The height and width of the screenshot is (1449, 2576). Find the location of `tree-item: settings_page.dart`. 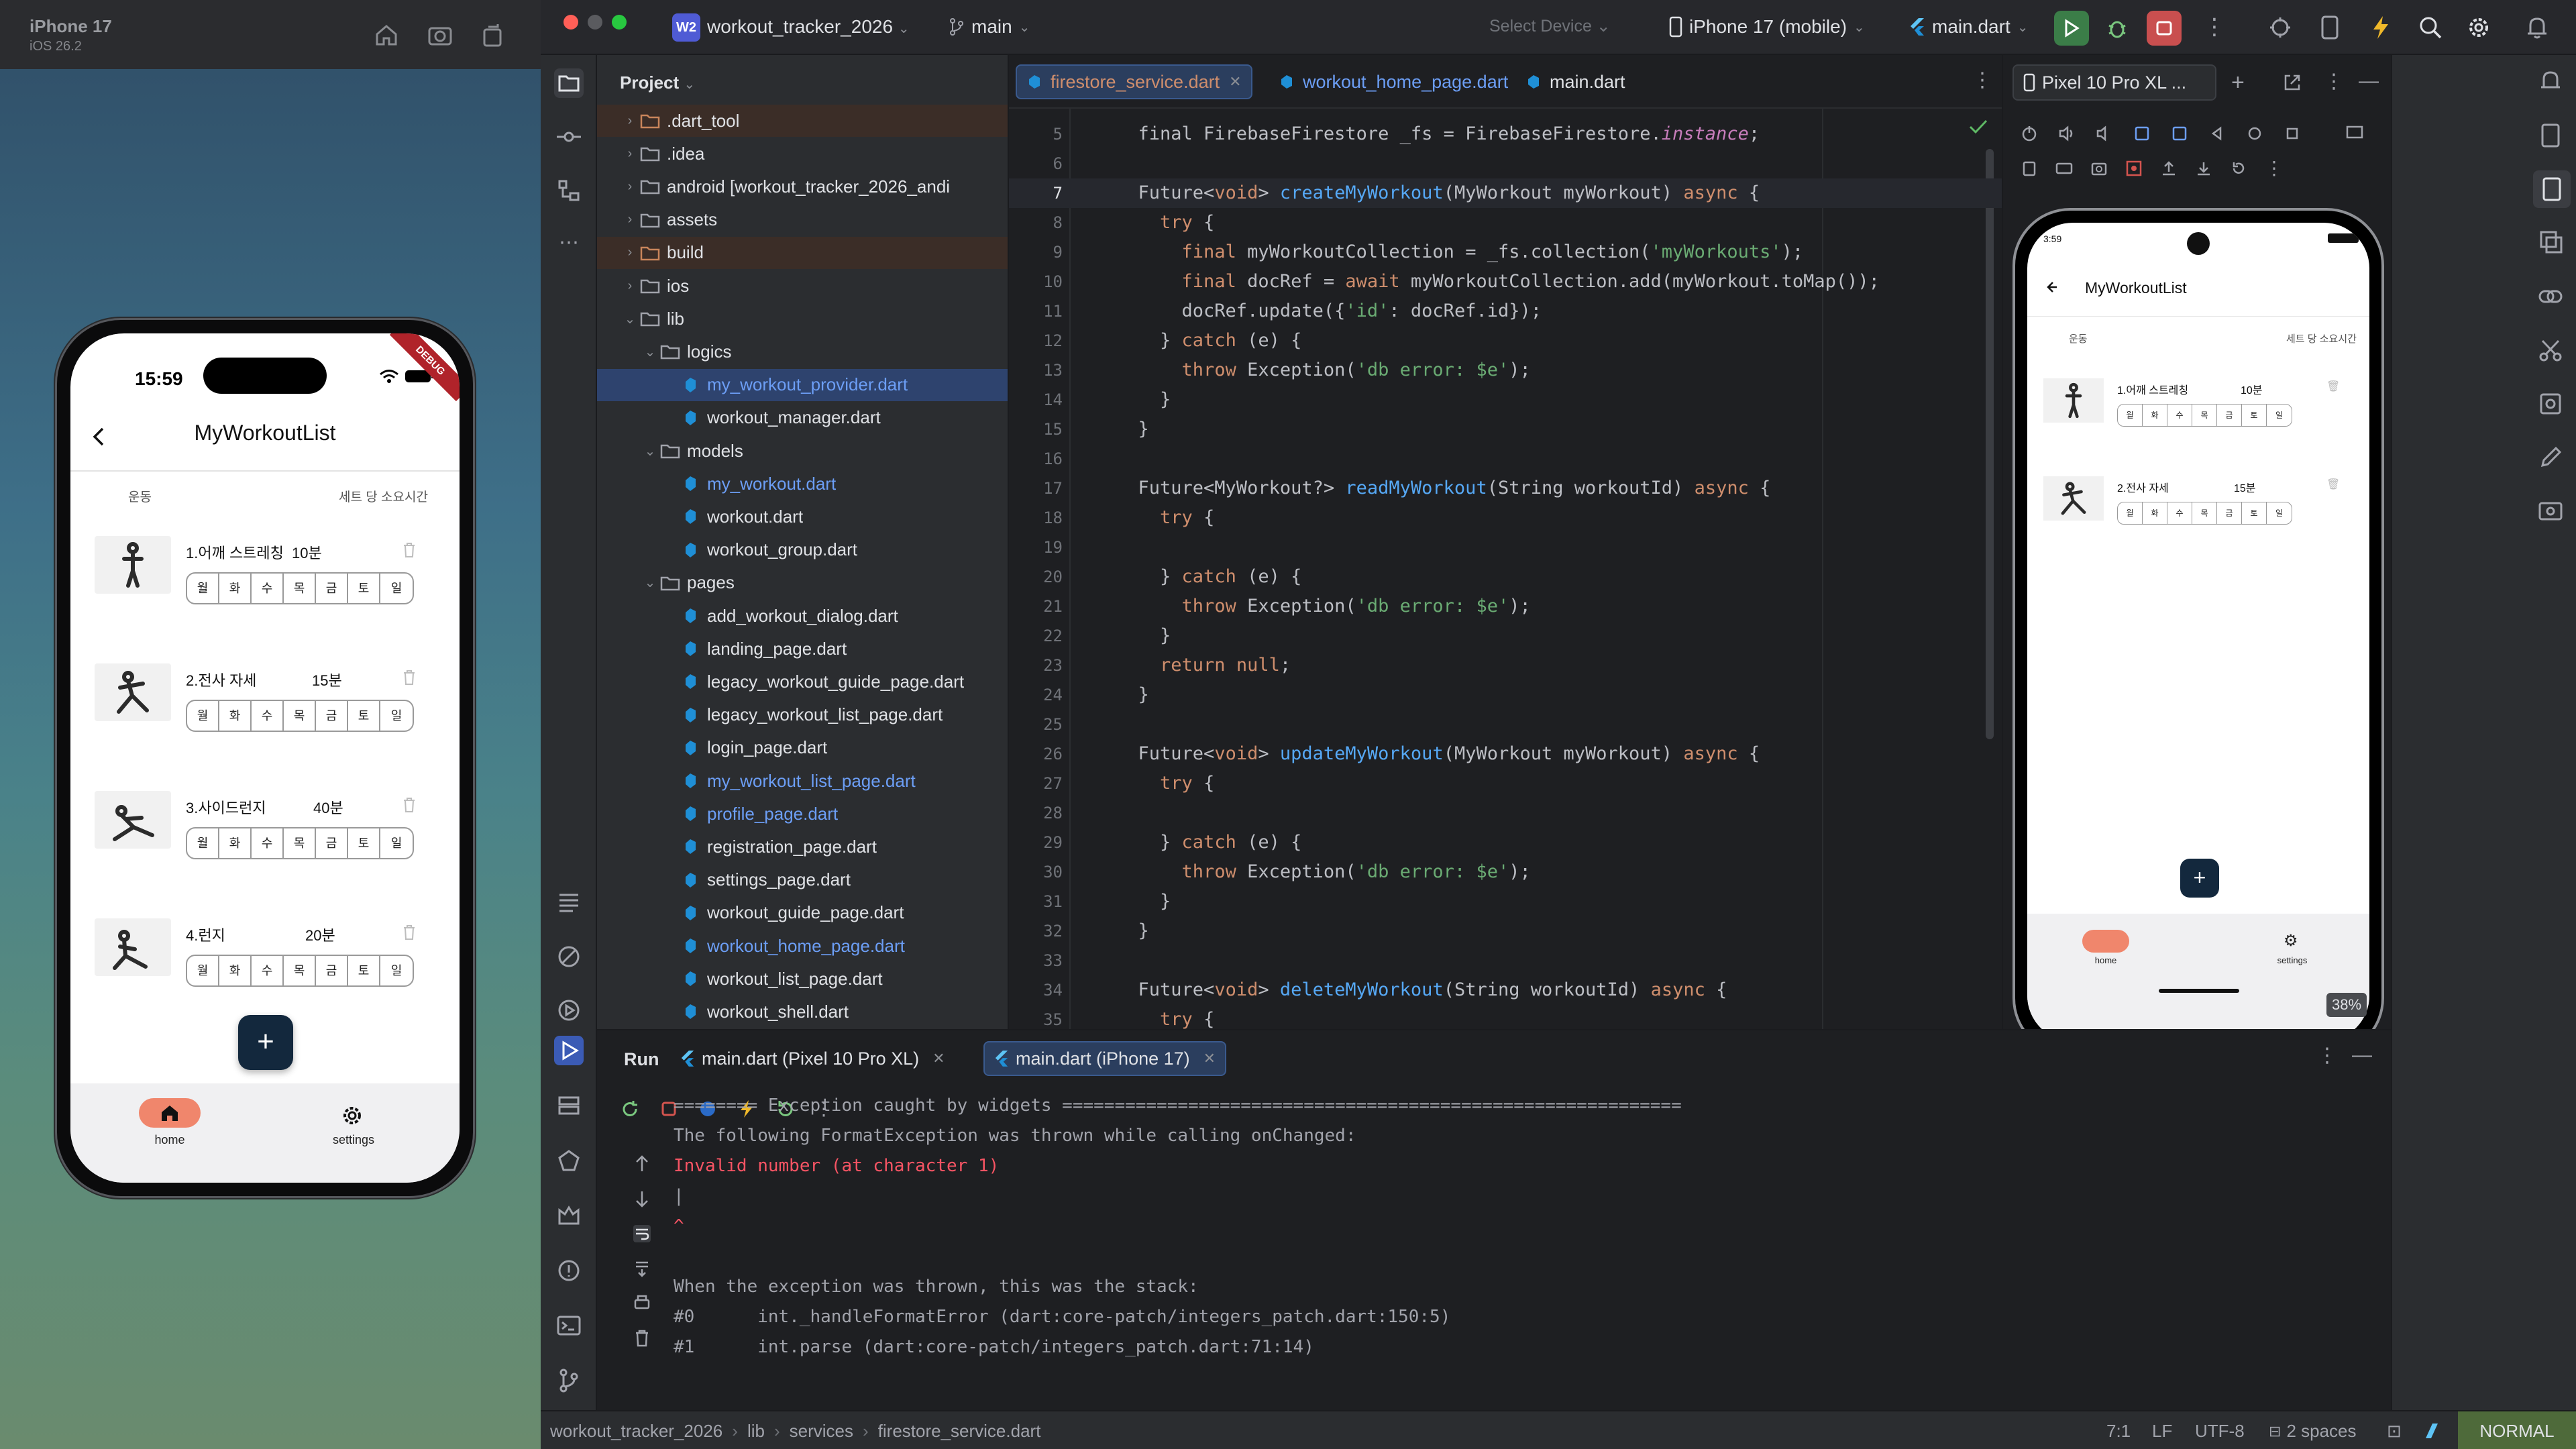

tree-item: settings_page.dart is located at coordinates (802, 880).